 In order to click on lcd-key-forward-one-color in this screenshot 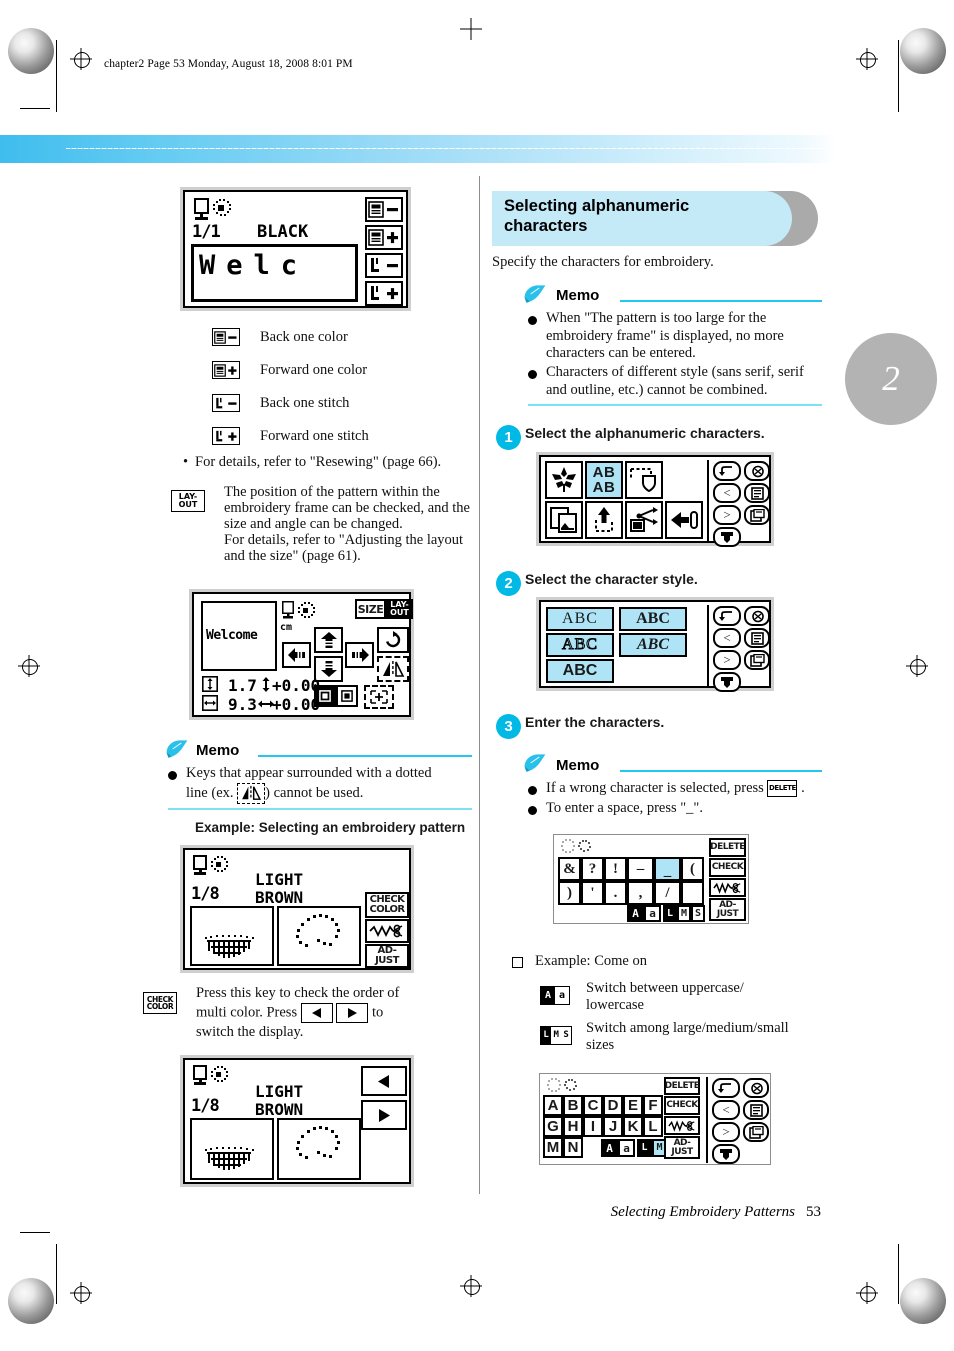, I will do `click(384, 237)`.